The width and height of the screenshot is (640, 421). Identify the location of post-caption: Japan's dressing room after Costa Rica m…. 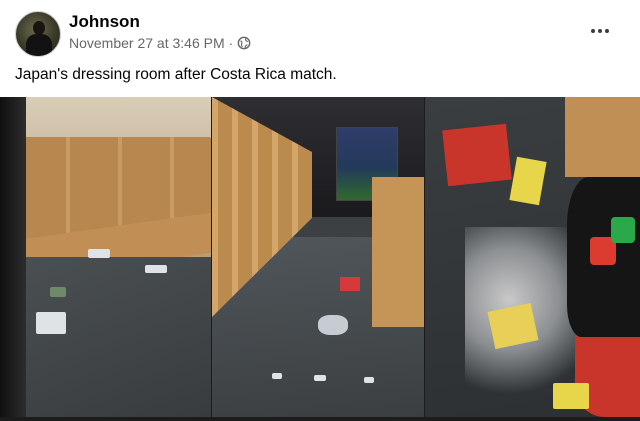
(176, 74).